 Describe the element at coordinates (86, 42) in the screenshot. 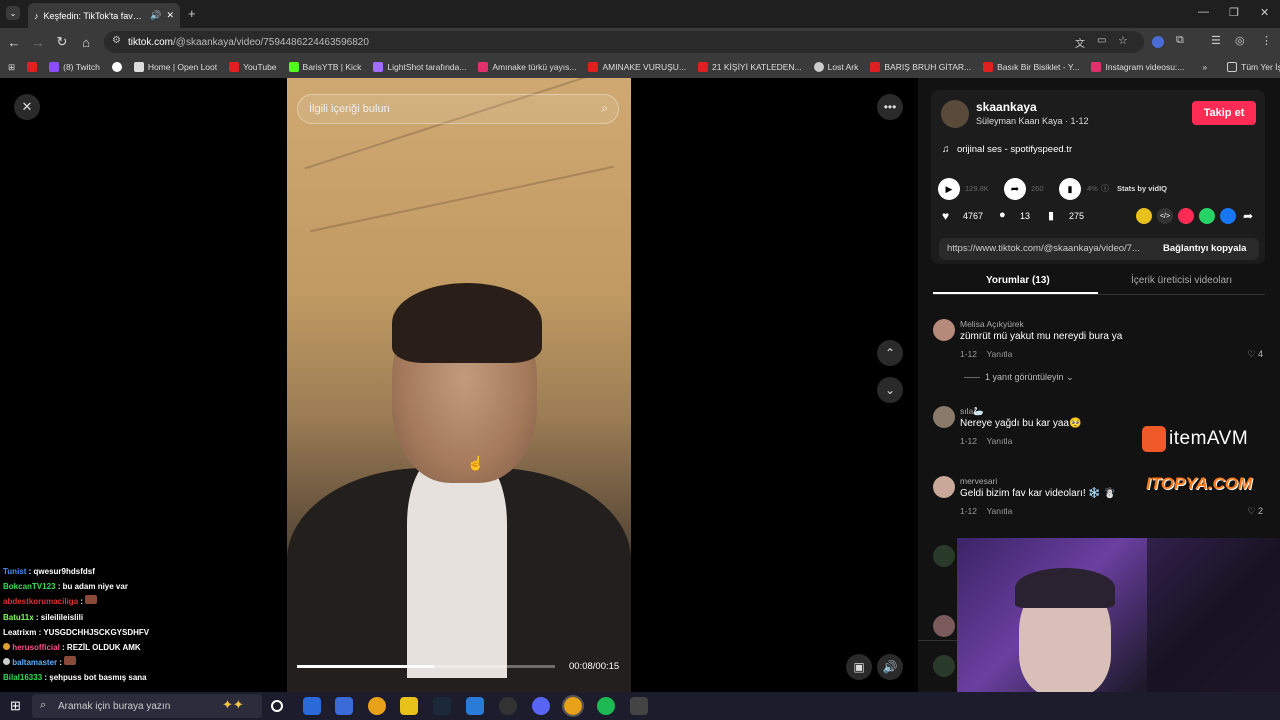

I see `home-button: ⌂` at that location.